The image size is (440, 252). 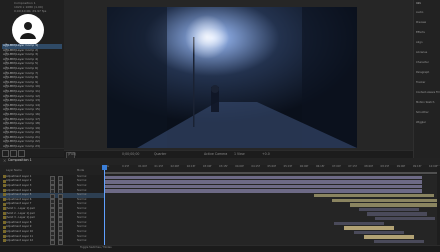 I want to click on current-time-indicator, so click(x=104, y=167).